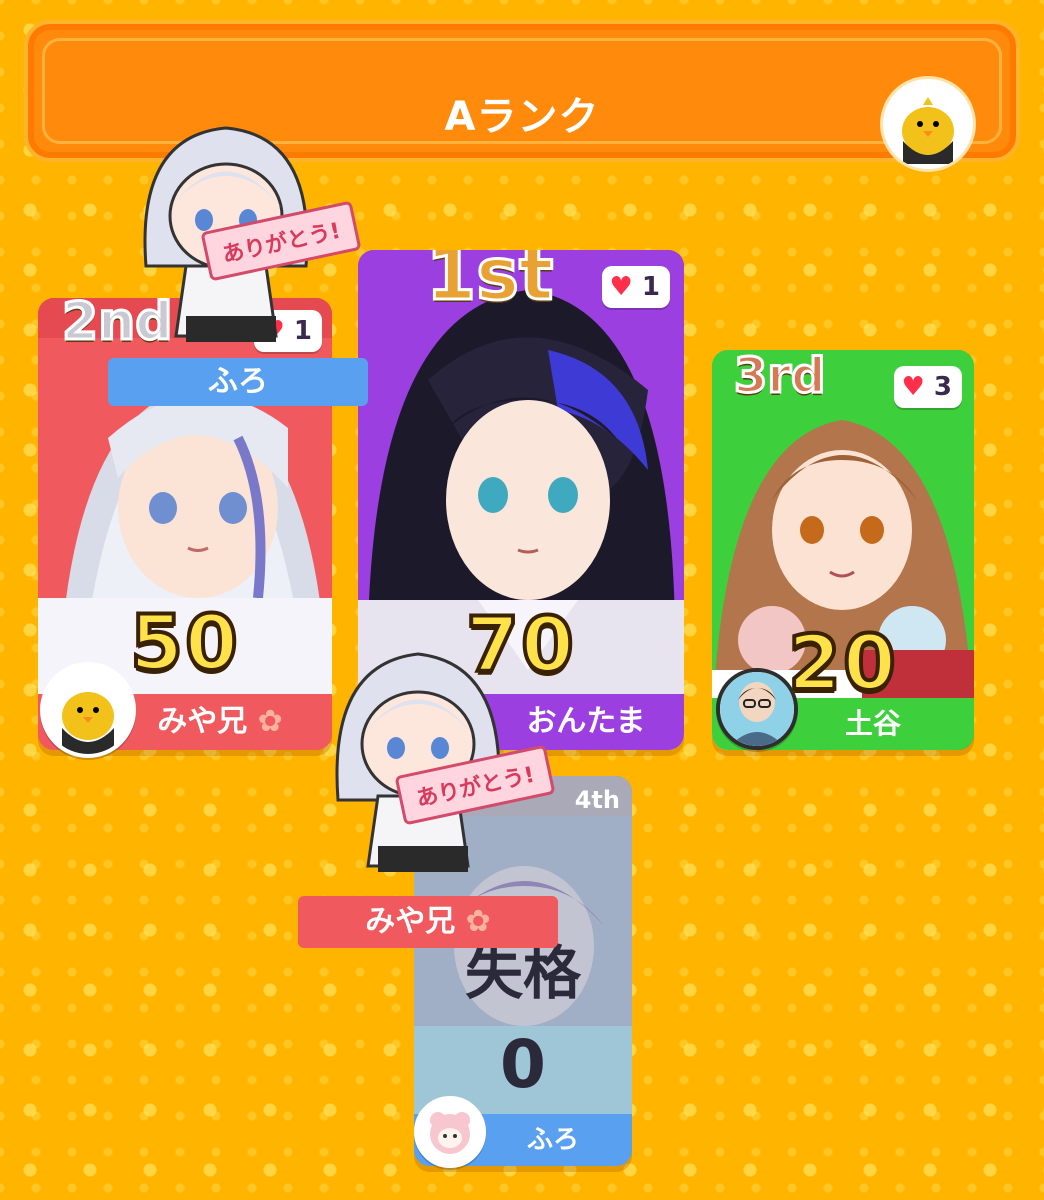 This screenshot has height=1200, width=1044. What do you see at coordinates (597, 800) in the screenshot?
I see `rank-label: 4th` at bounding box center [597, 800].